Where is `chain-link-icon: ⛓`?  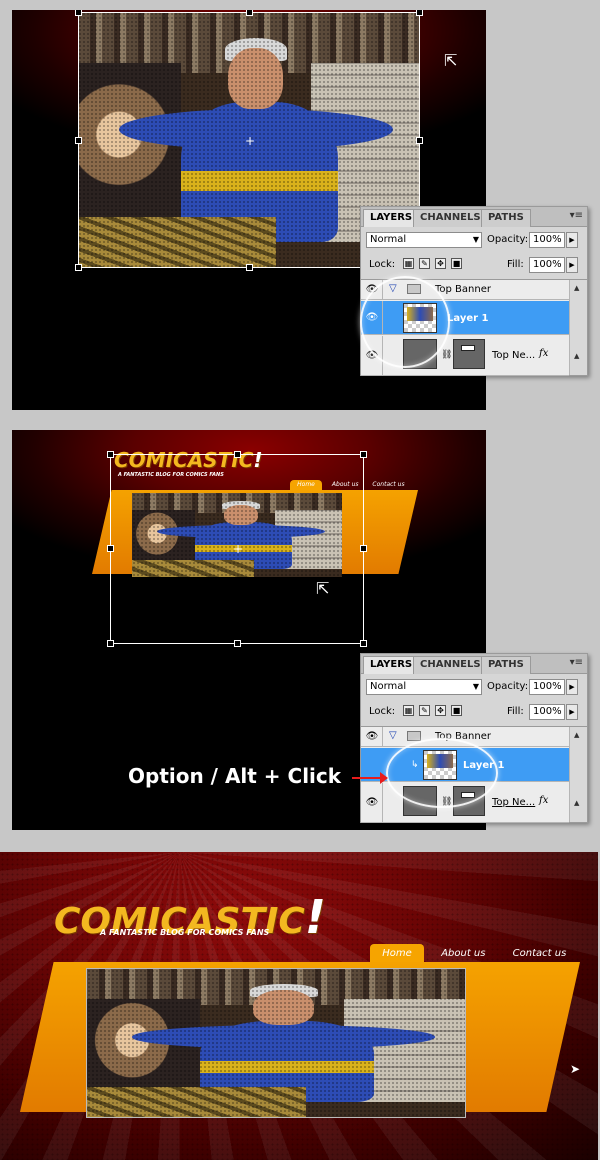
chain-link-icon: ⛓ is located at coordinates (447, 355).